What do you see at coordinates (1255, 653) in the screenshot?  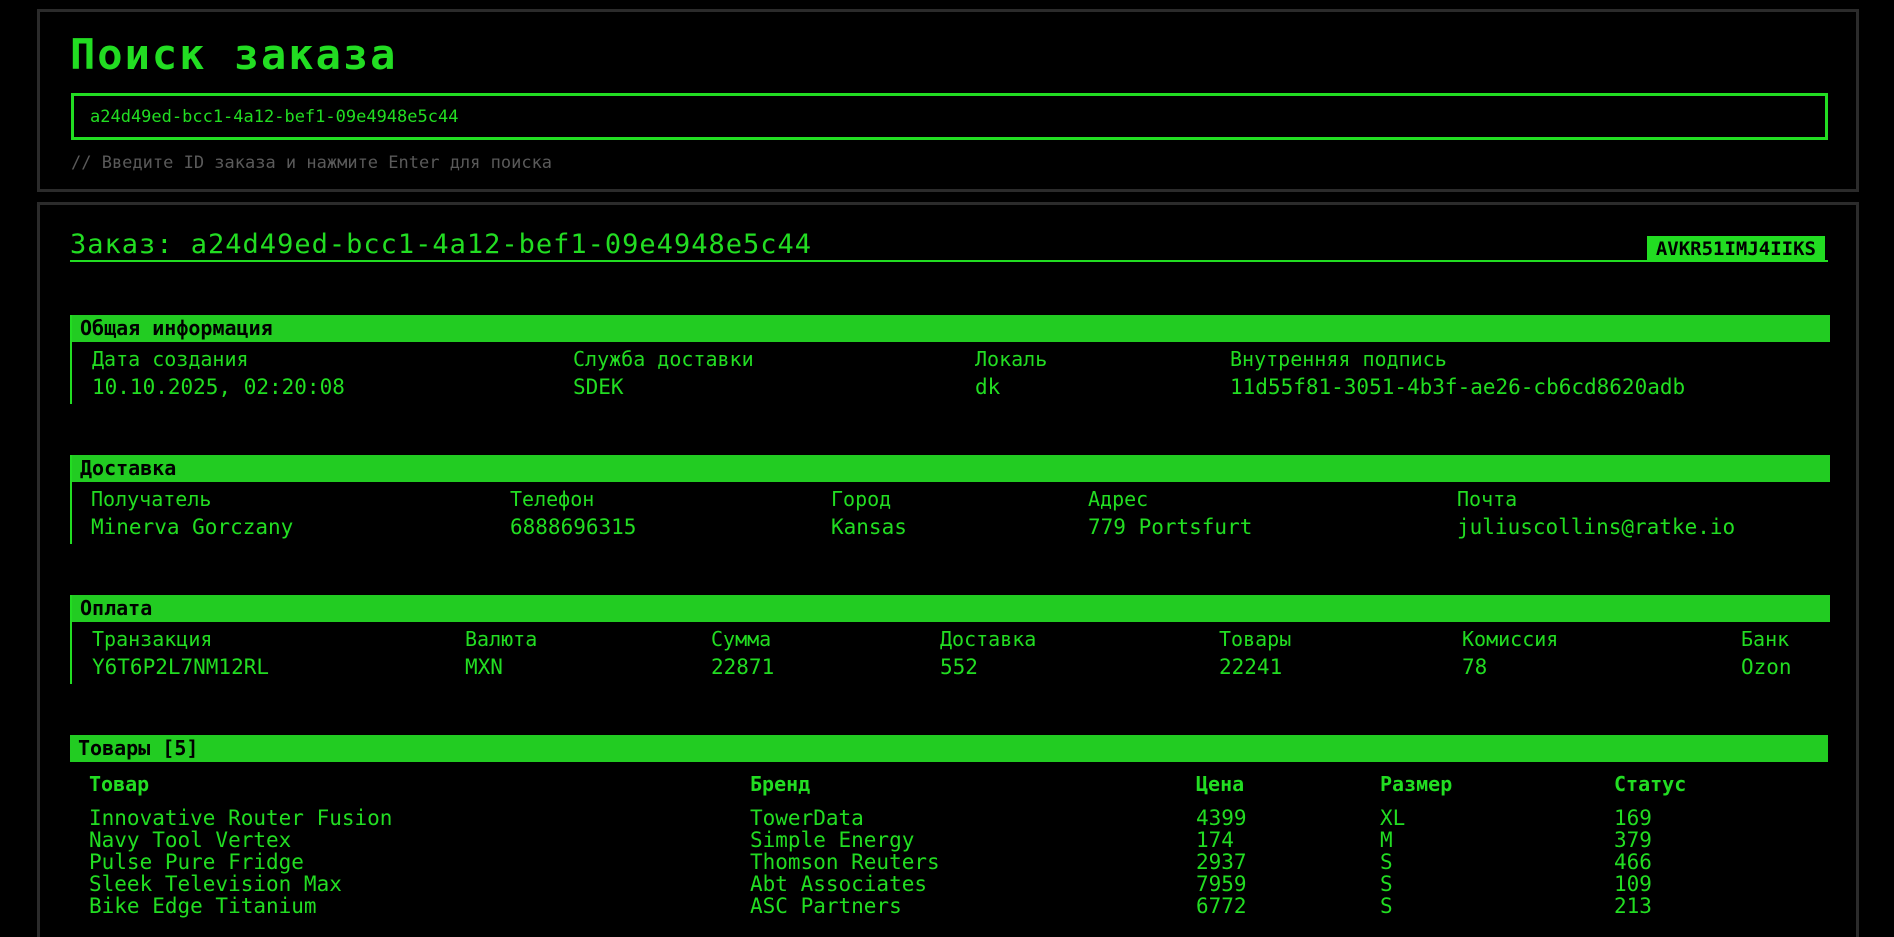 I see `goods-total-field: Товары 22241` at bounding box center [1255, 653].